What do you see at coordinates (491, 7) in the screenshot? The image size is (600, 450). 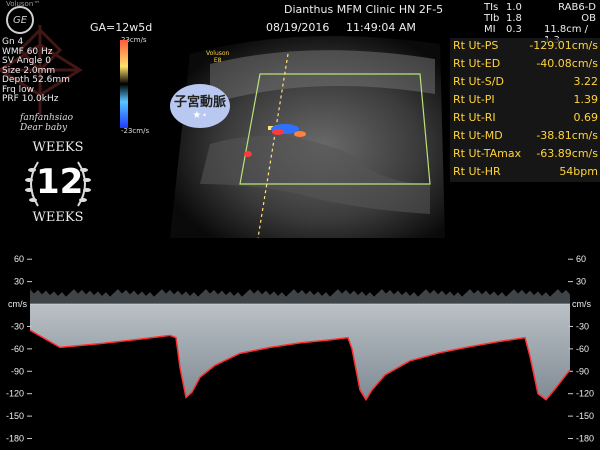 I see `tis-label: TIs` at bounding box center [491, 7].